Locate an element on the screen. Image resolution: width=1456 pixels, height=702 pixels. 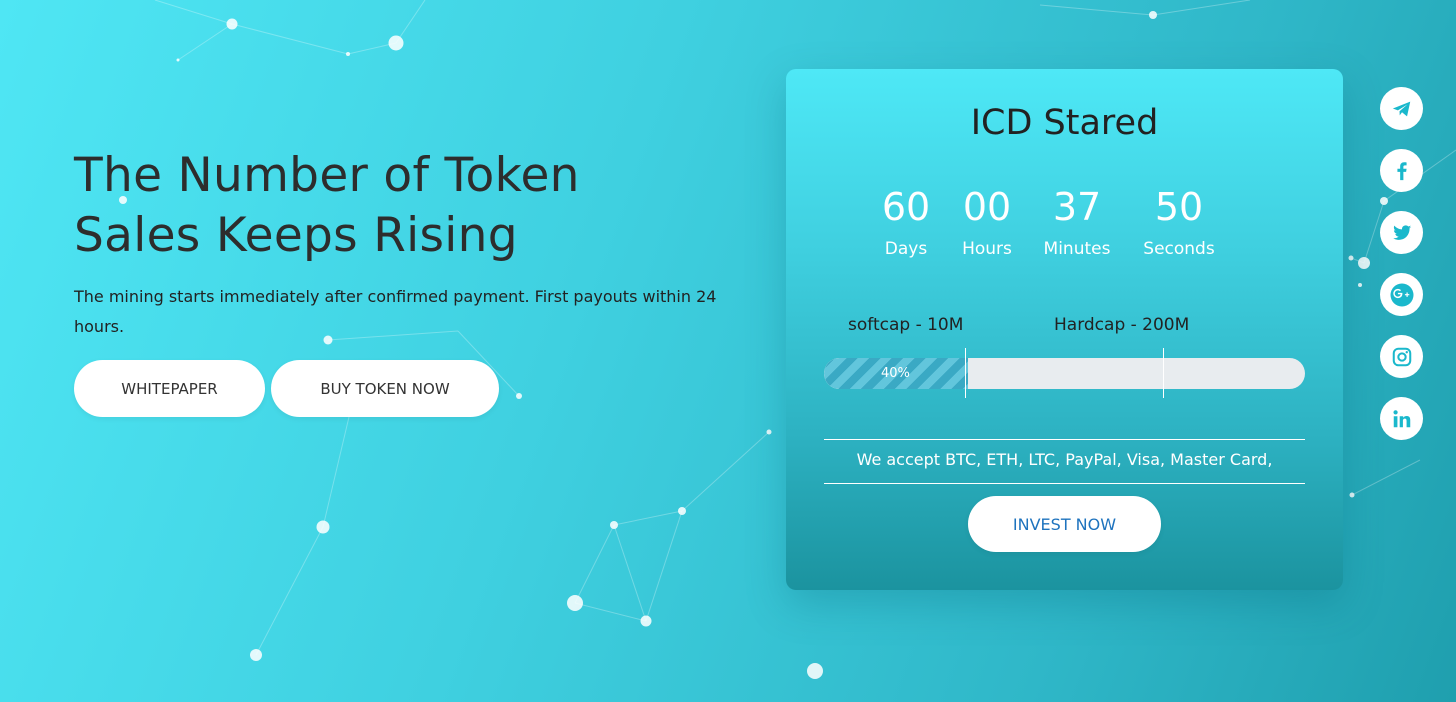
countdown-minutes-value: 37 is located at coordinates (1077, 207).